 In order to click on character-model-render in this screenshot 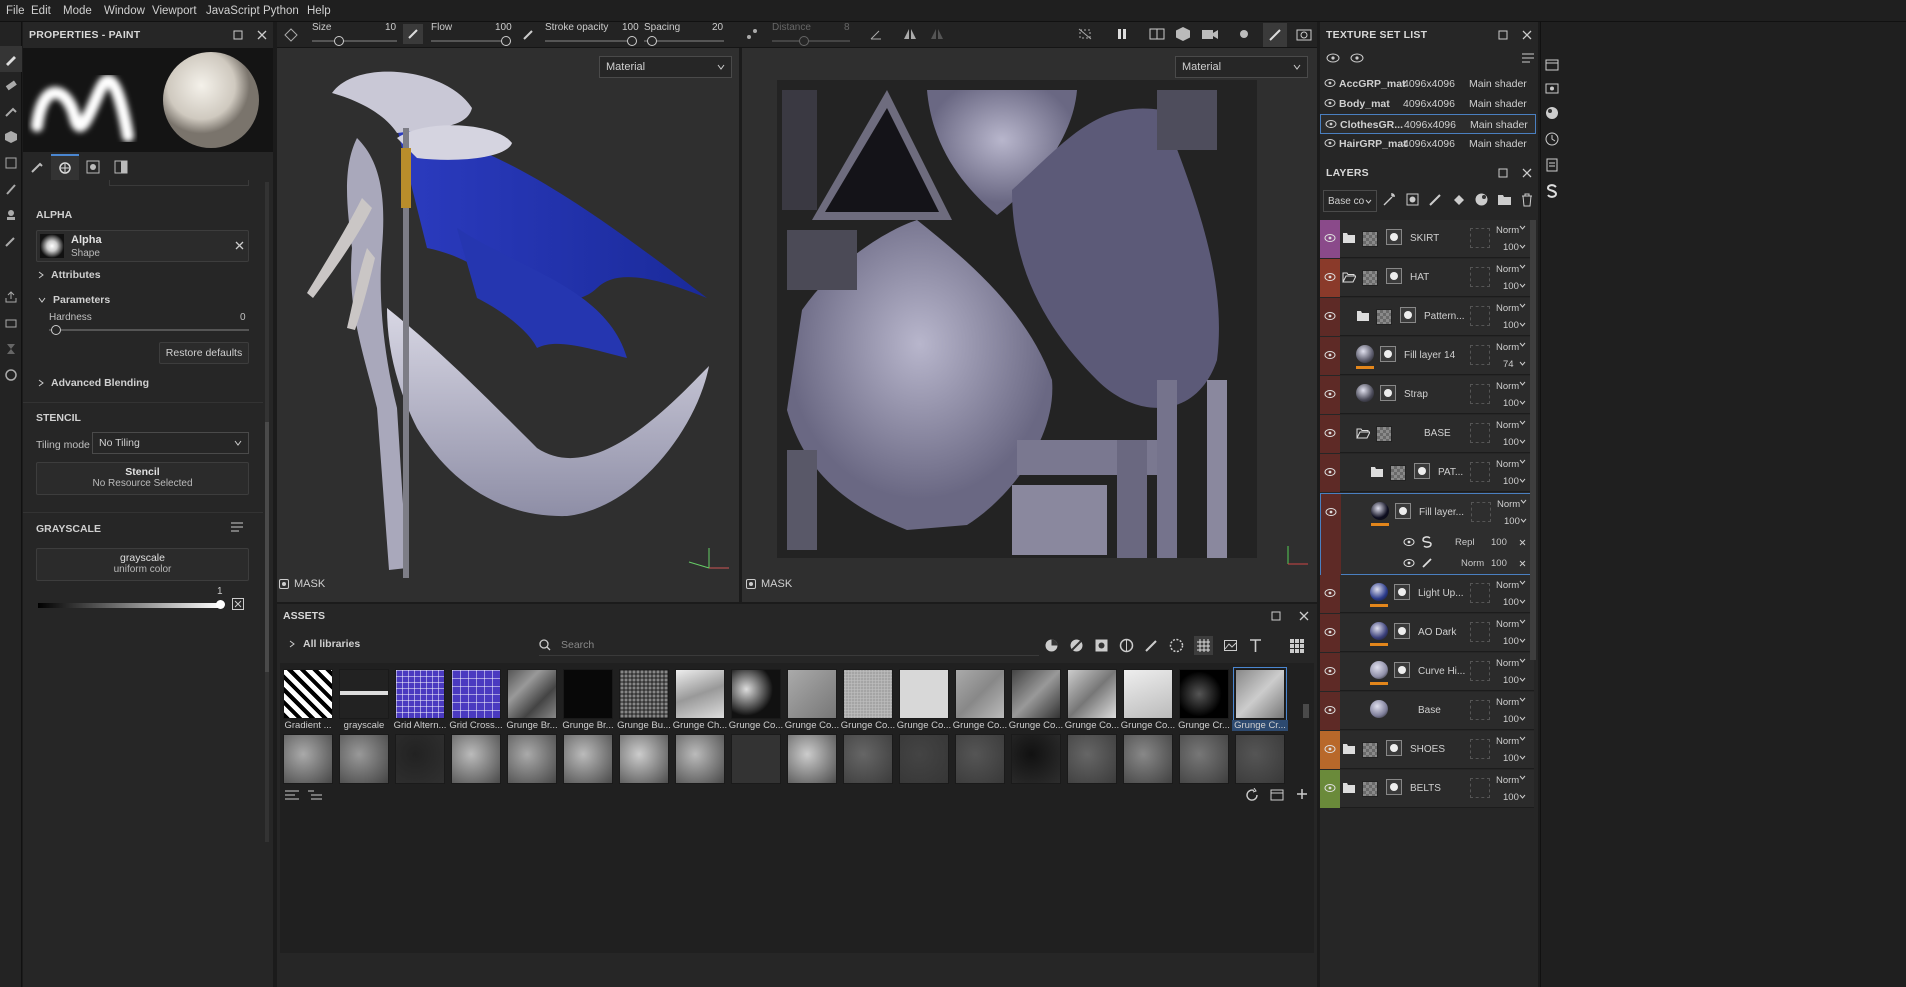, I will do `click(508, 325)`.